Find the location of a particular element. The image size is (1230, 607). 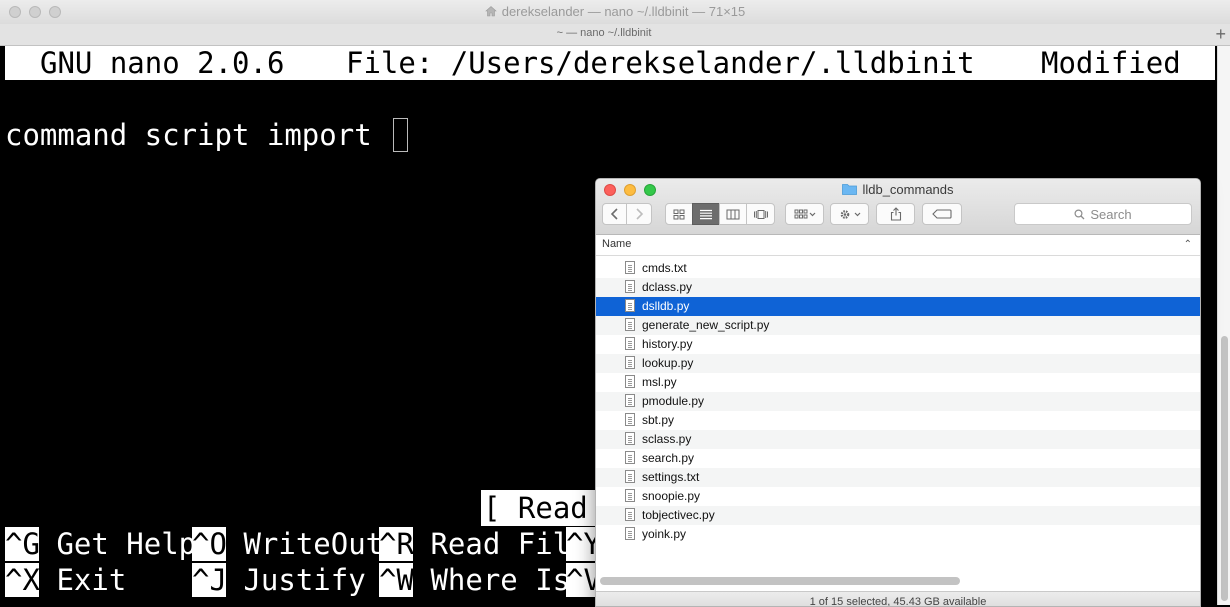

file-row: lookup.py is located at coordinates (898, 363).